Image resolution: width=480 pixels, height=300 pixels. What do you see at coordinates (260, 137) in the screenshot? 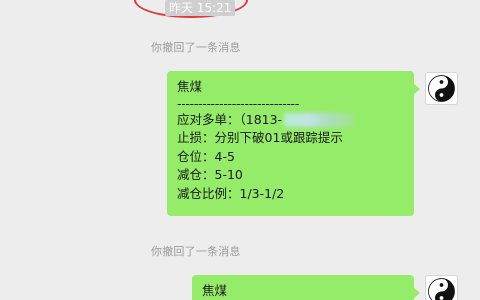
I see `message-line: 止损：分别下破01或跟踪提示` at bounding box center [260, 137].